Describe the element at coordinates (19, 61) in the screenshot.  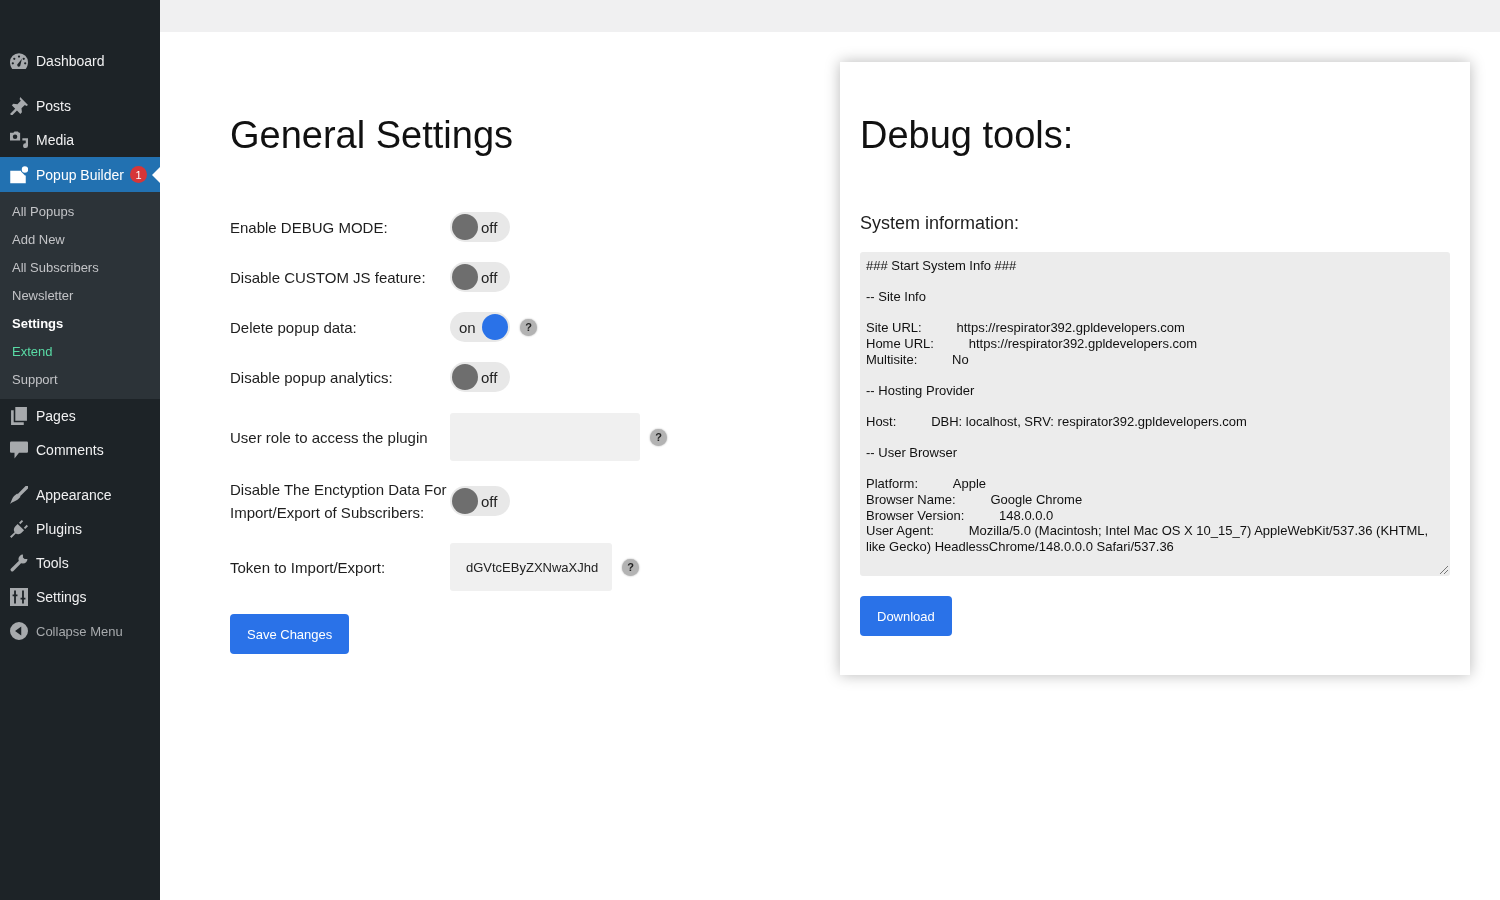
I see `gauge-icon` at that location.